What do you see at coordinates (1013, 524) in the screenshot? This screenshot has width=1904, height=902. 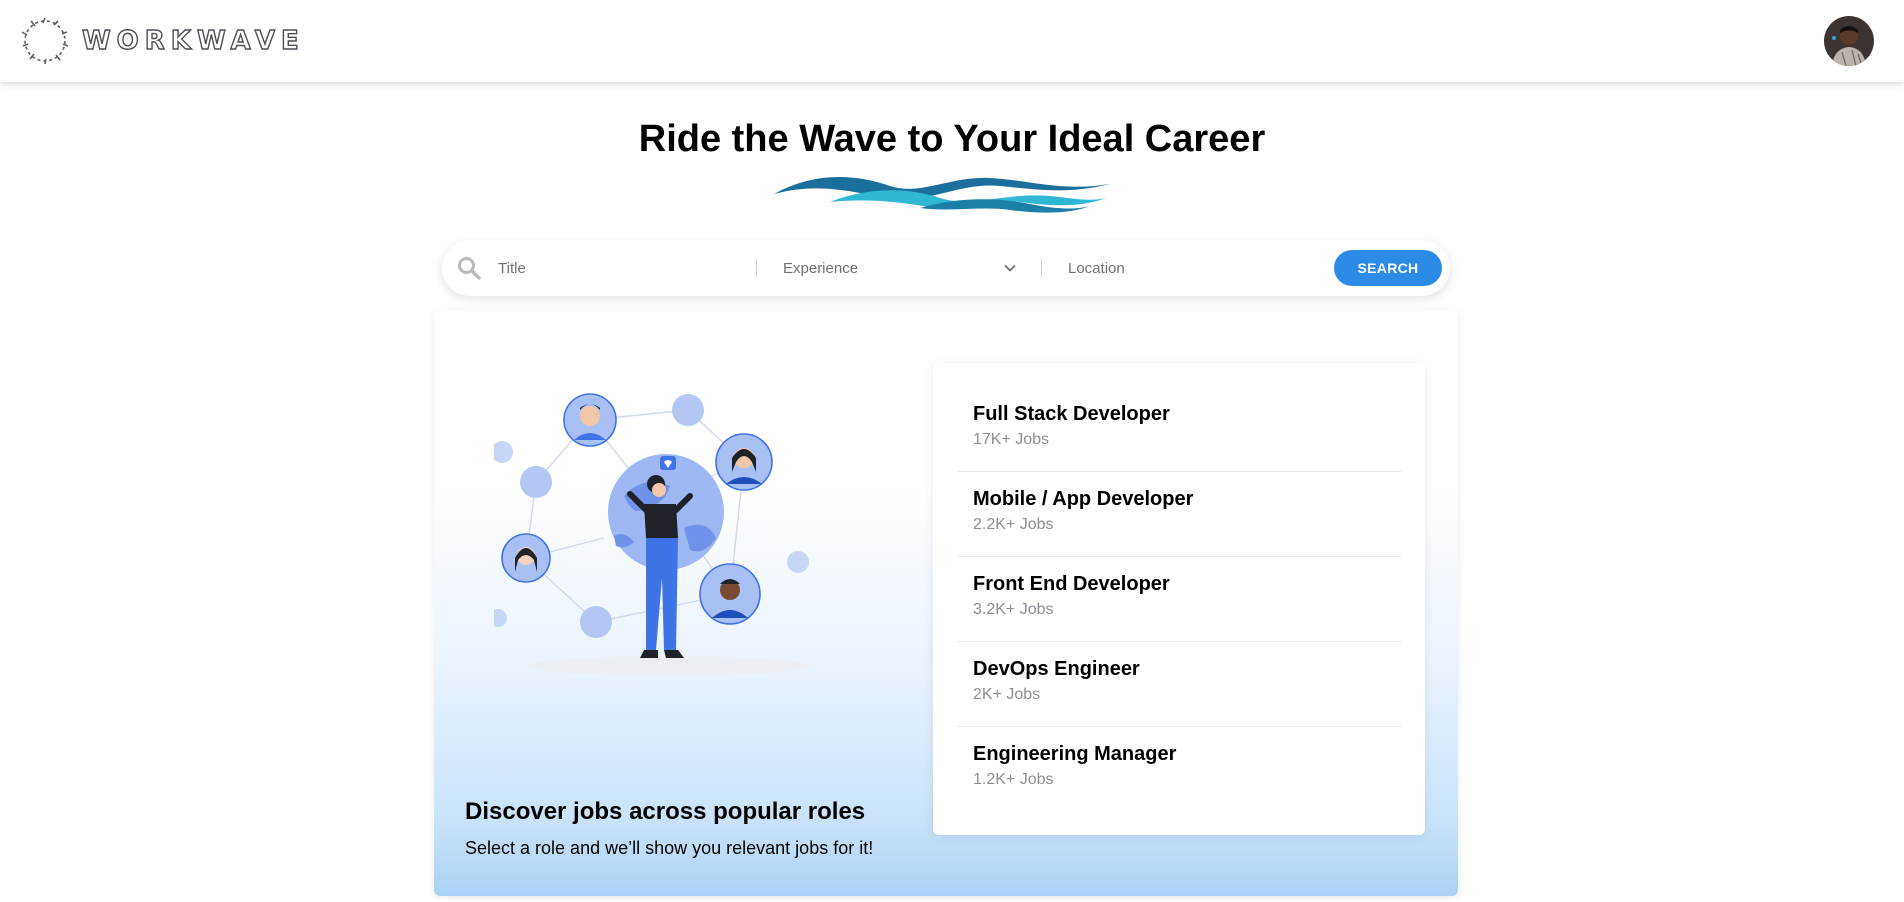 I see `role-job-count: 2.2K+ Jobs` at bounding box center [1013, 524].